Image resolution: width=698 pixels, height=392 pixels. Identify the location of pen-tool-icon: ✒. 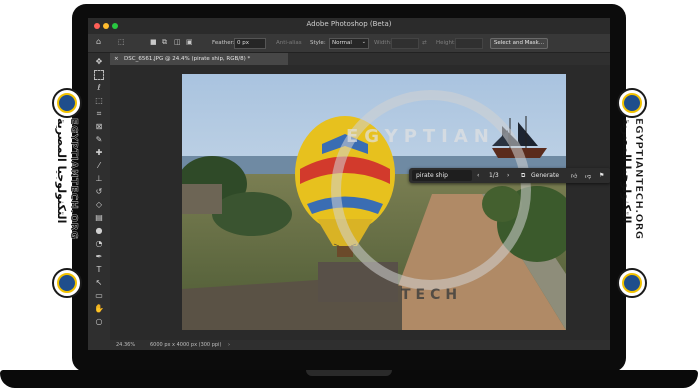
(99, 257).